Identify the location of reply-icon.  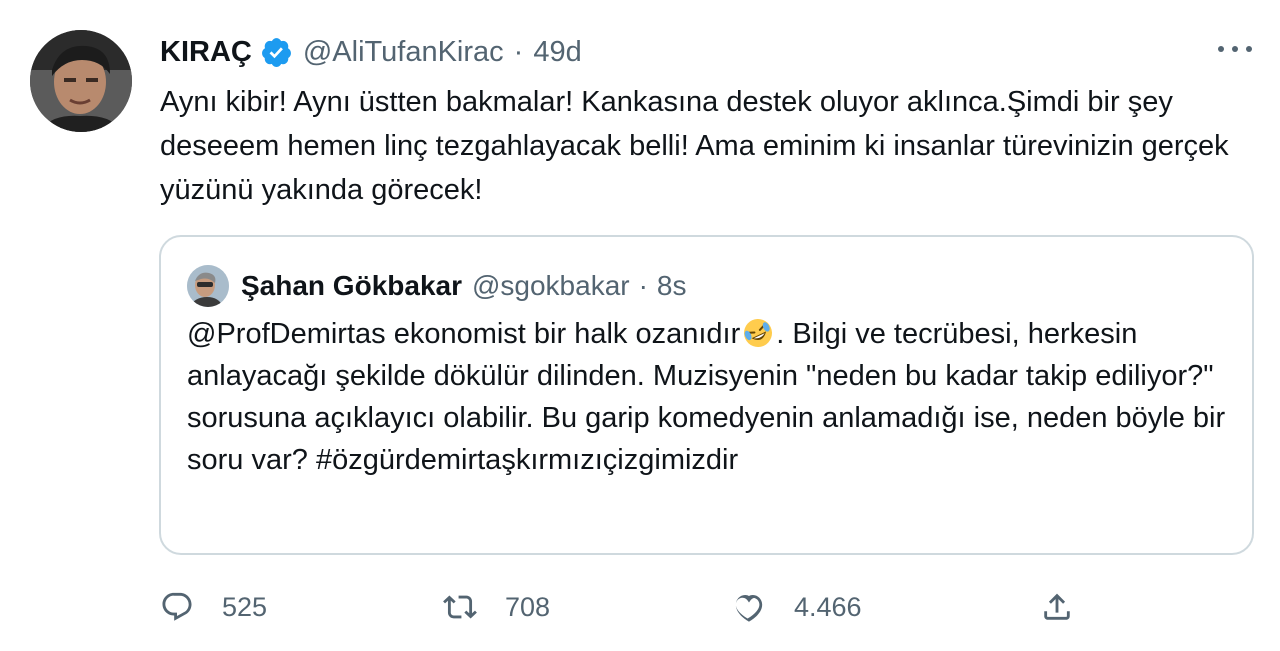
(177, 606).